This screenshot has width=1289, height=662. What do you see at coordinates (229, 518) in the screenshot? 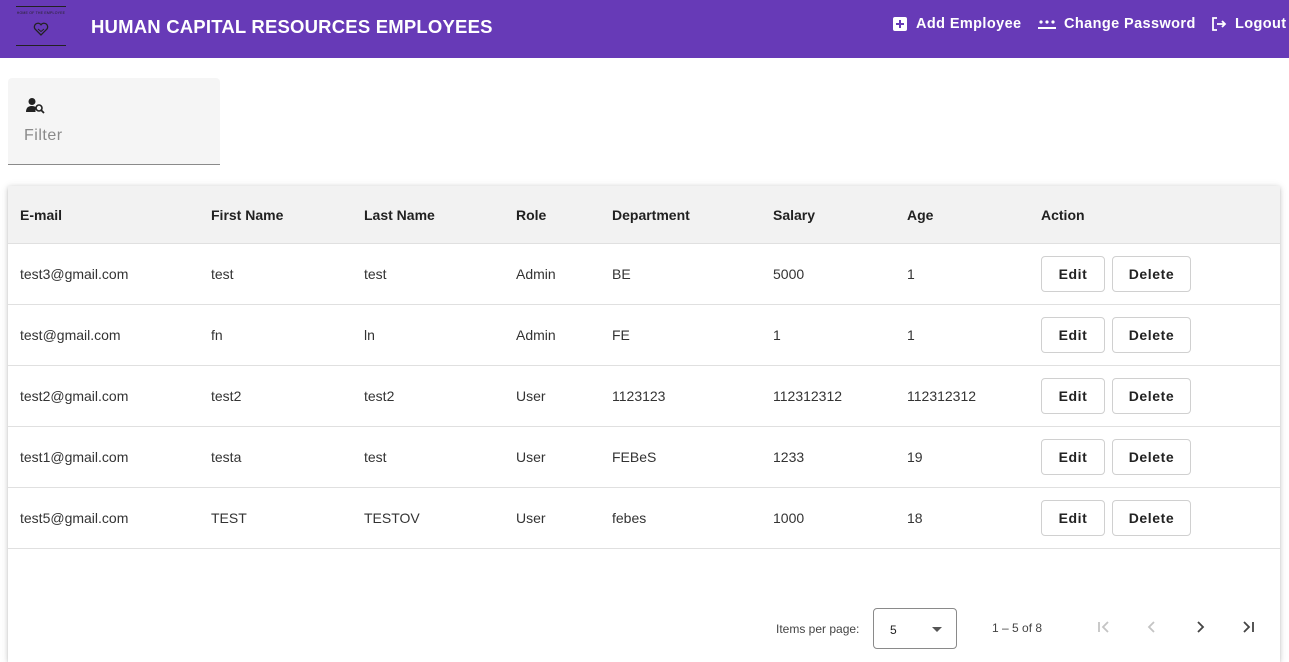
I see `cell-first-name: TEST` at bounding box center [229, 518].